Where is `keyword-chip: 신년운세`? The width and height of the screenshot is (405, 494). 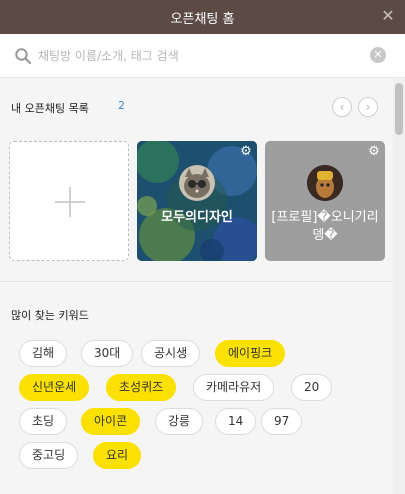 keyword-chip: 신년운세 is located at coordinates (54, 387).